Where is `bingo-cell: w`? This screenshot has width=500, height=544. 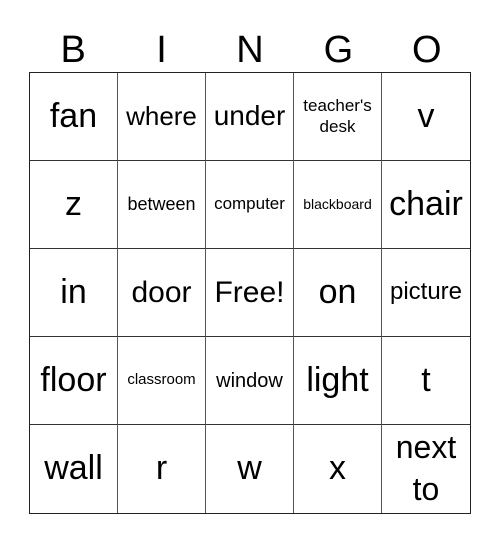 bingo-cell: w is located at coordinates (250, 469).